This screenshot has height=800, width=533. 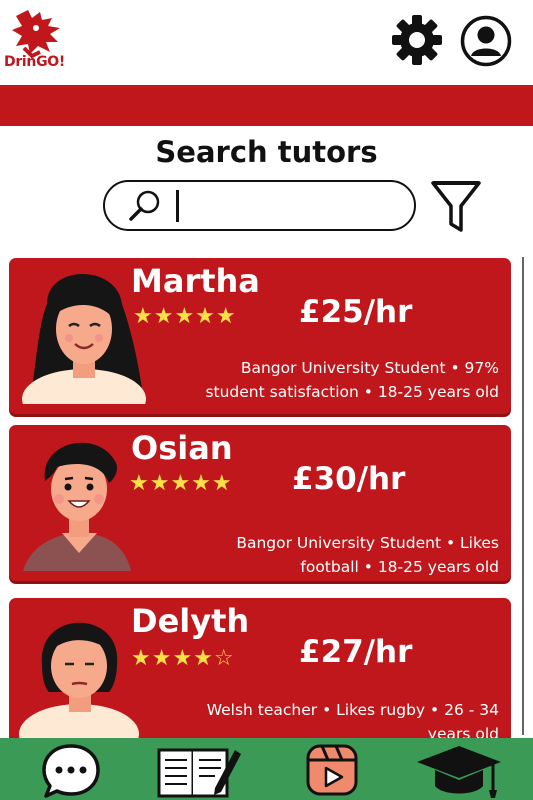 What do you see at coordinates (34, 62) in the screenshot?
I see `logo-text: DrinGO!` at bounding box center [34, 62].